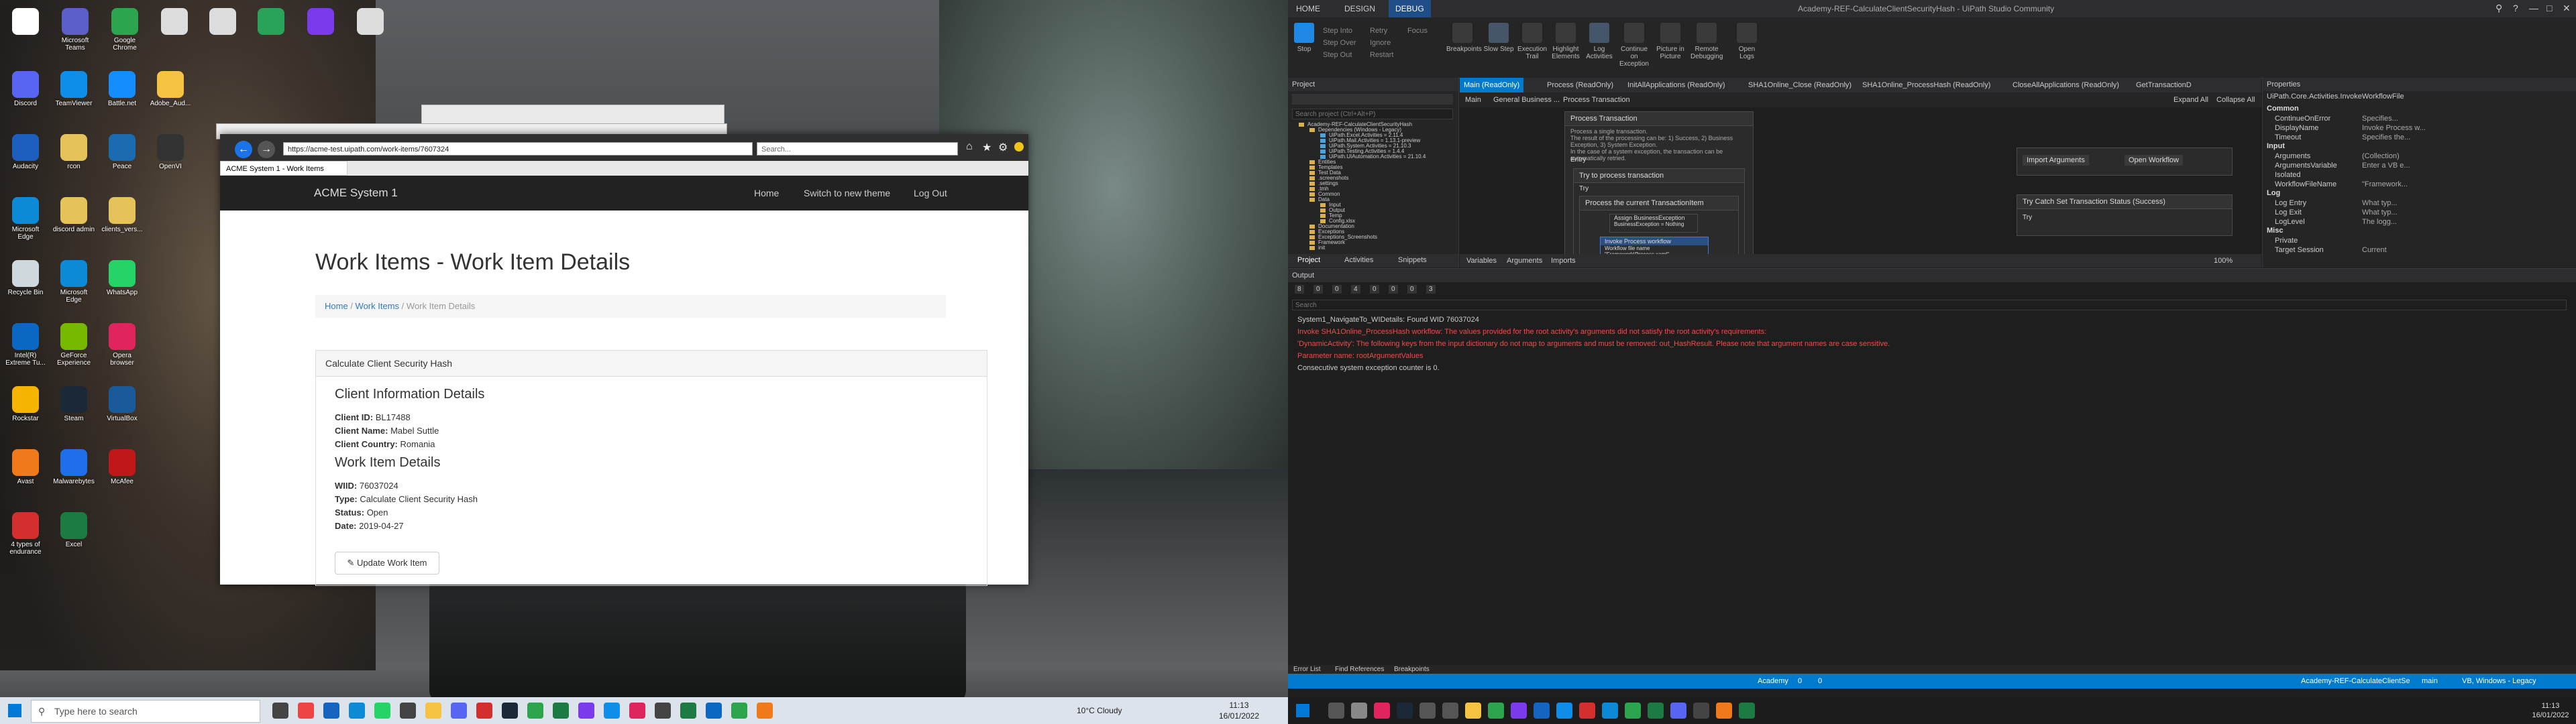 Image resolution: width=2576 pixels, height=724 pixels. What do you see at coordinates (1019, 147) in the screenshot?
I see `smiley-icon` at bounding box center [1019, 147].